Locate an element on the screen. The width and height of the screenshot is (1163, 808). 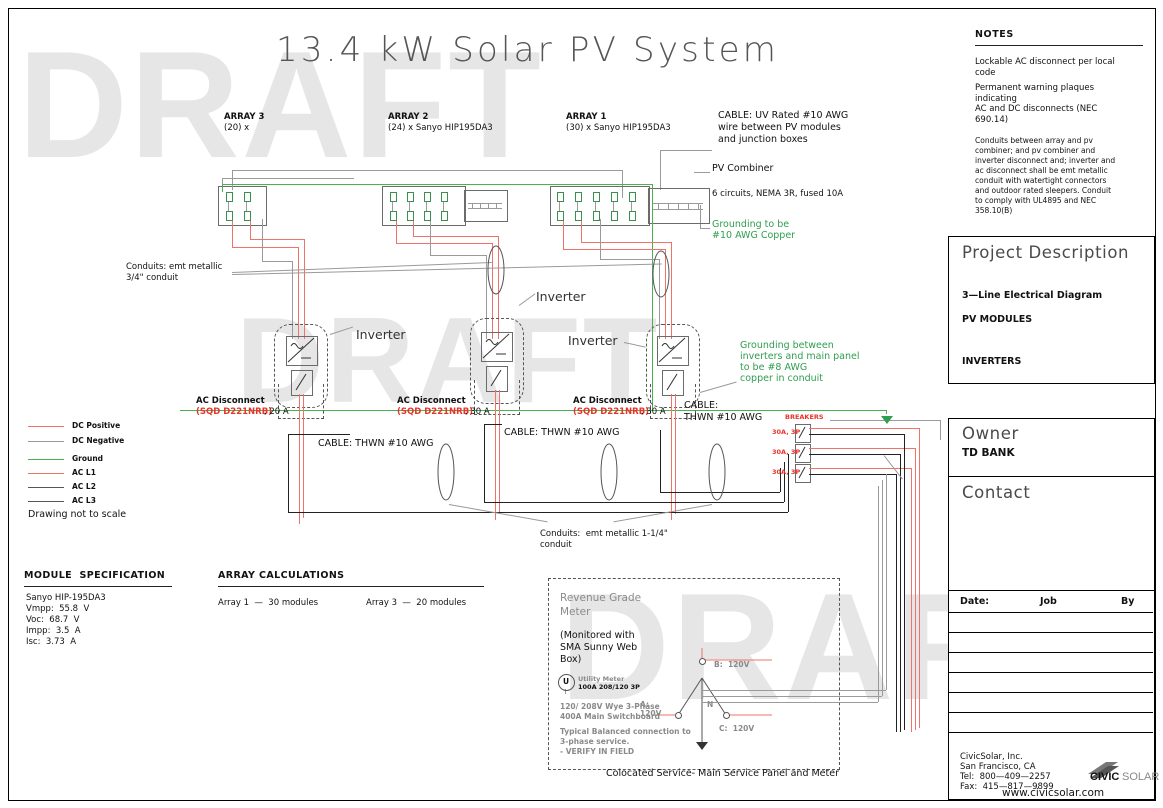
module-spec-line-2: Voc: 68.7 V is located at coordinates (53, 620).